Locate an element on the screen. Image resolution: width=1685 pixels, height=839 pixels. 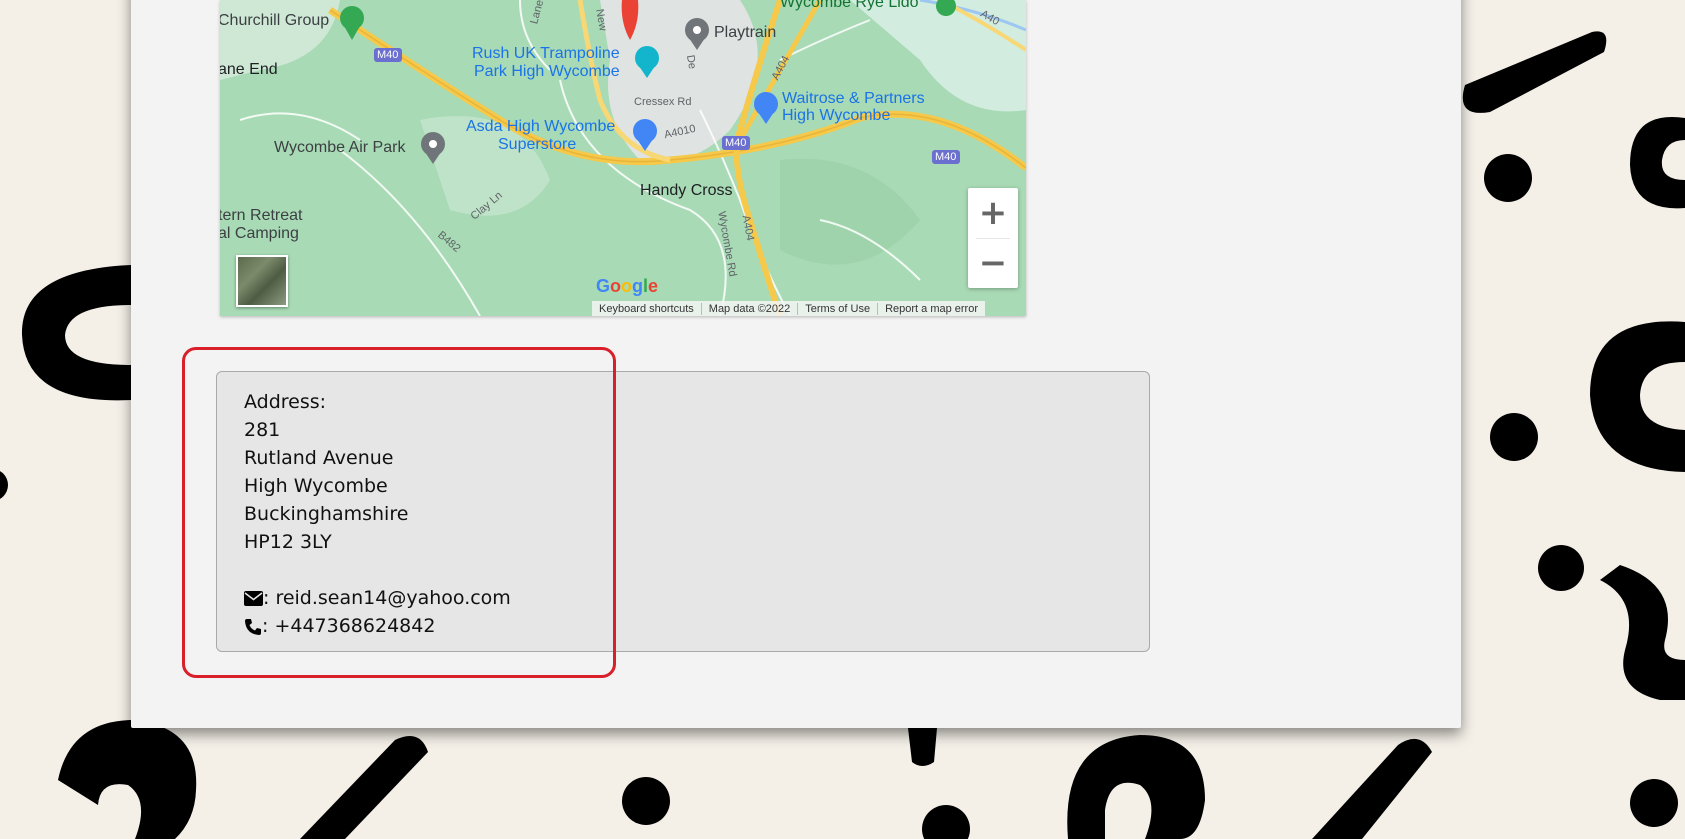
satellite-toggle-button is located at coordinates (262, 281).